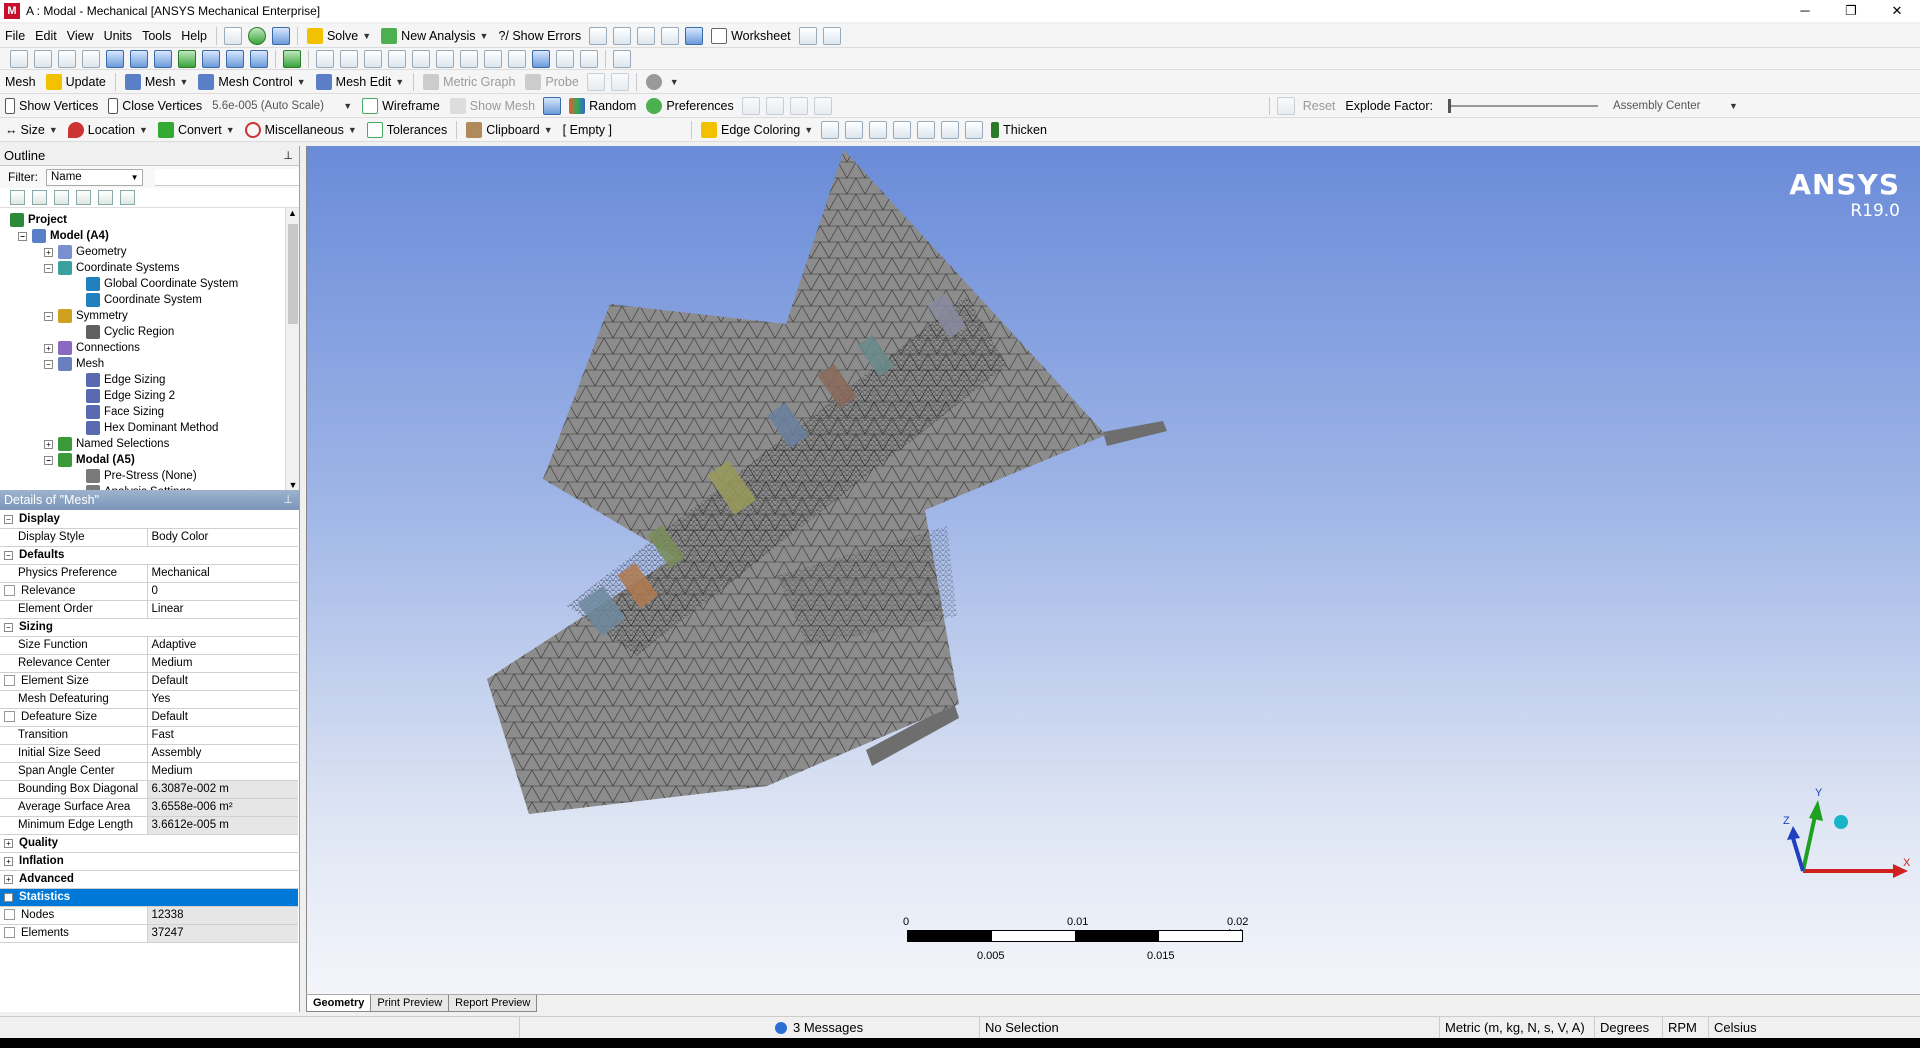 The image size is (1920, 1048). Describe the element at coordinates (292, 349) in the screenshot. I see `tree-scrollbar: ▲ ▼` at that location.